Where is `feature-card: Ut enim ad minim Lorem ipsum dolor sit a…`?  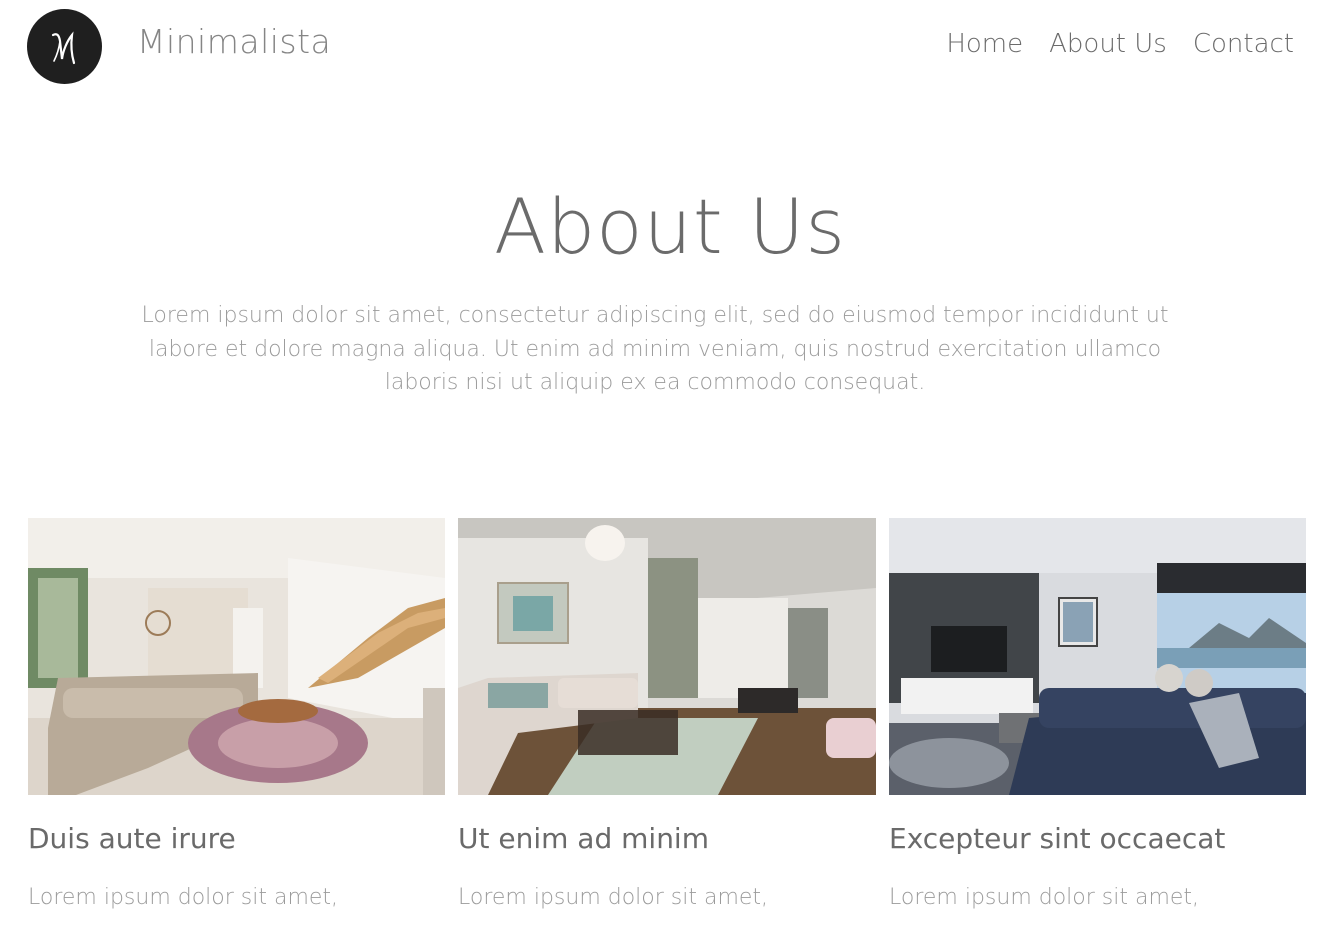
feature-card: Ut enim ad minim Lorem ipsum dolor sit a… is located at coordinates (667, 717).